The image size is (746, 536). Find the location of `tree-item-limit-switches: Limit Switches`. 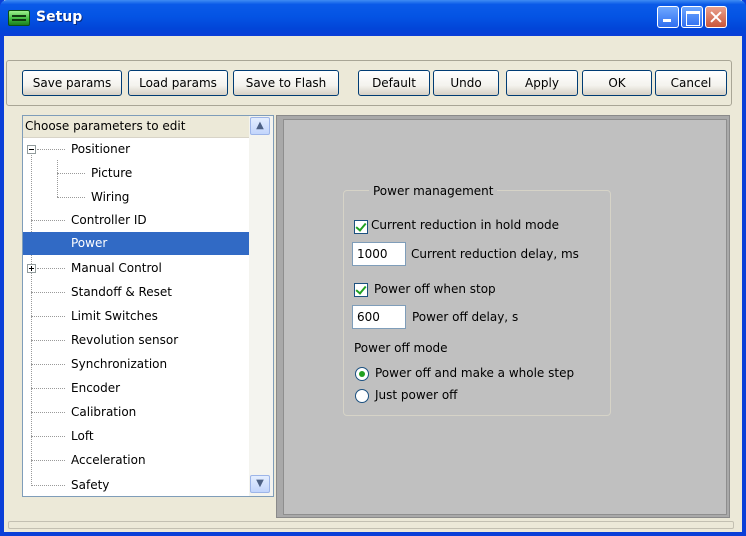

tree-item-limit-switches: Limit Switches is located at coordinates (114, 316).